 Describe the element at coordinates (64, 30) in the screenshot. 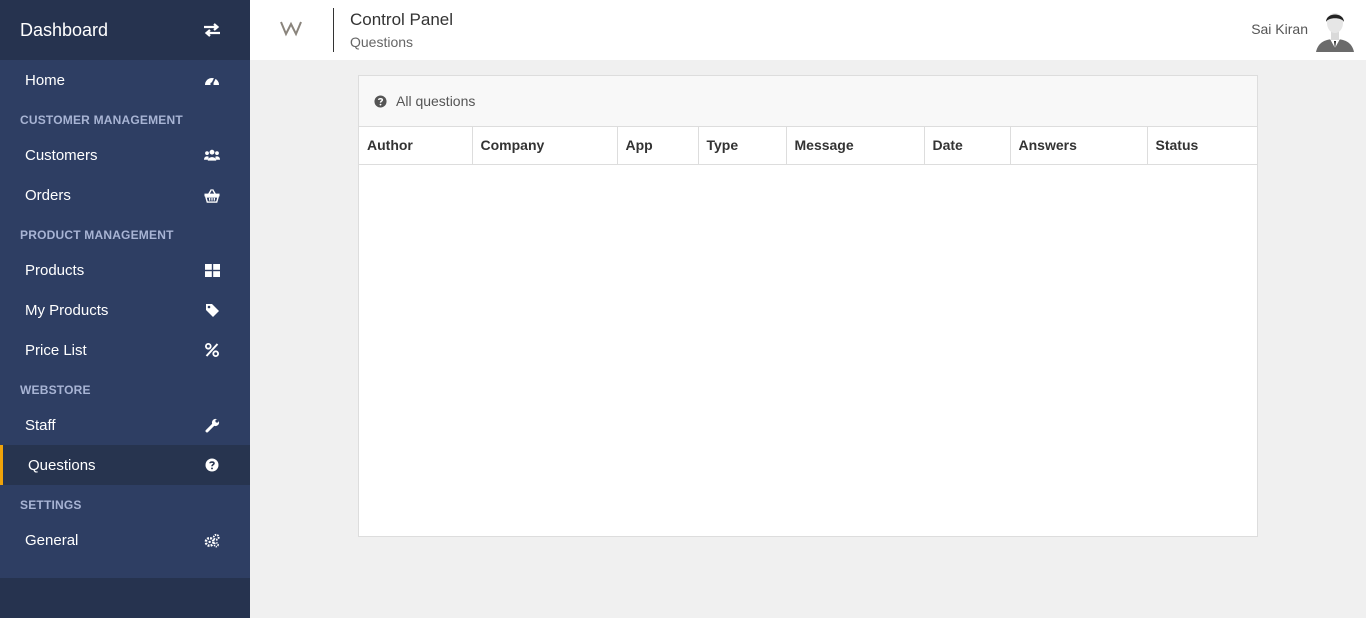

I see `sidebar-title: Dashboard` at that location.